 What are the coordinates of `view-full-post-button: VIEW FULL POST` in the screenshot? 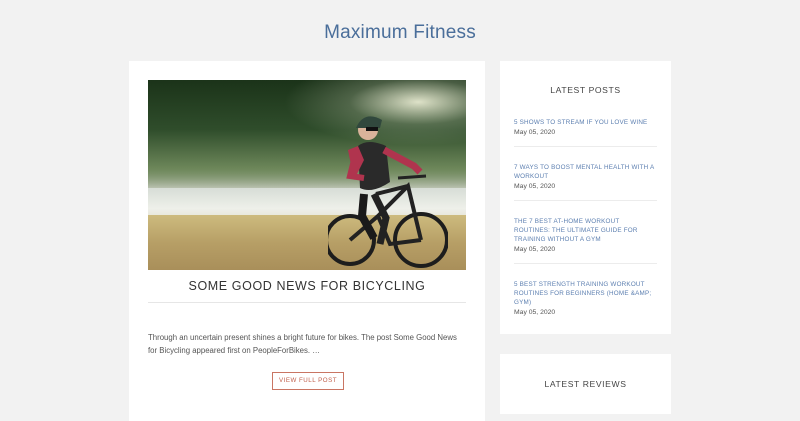 It's located at (308, 381).